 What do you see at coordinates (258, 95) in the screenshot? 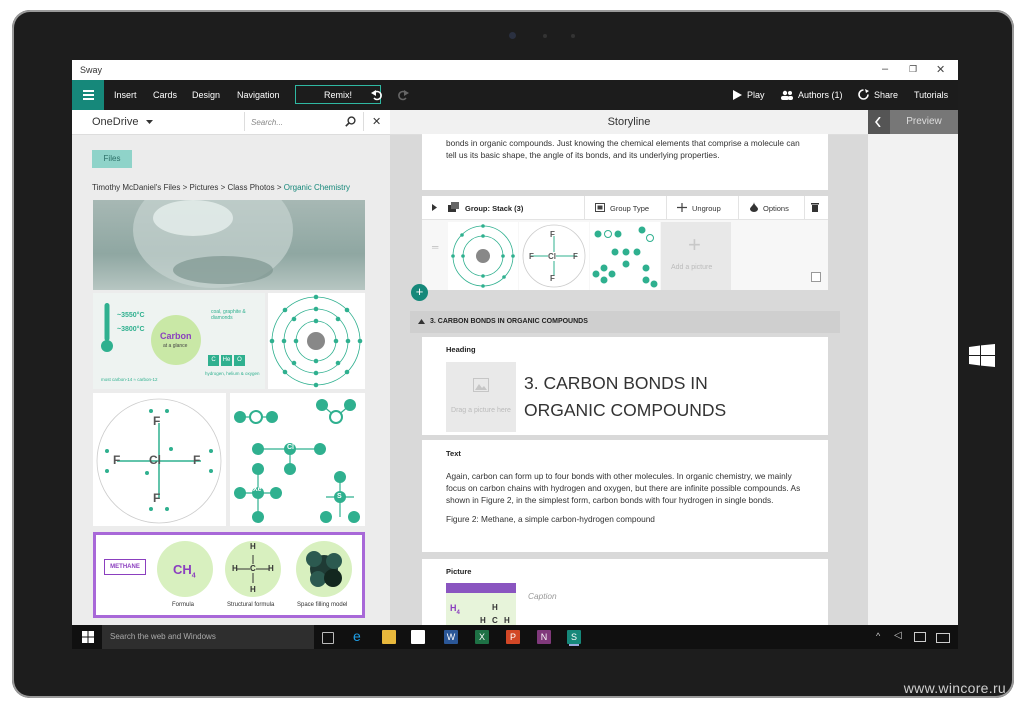
I see `menu-navigation: Navigation` at bounding box center [258, 95].